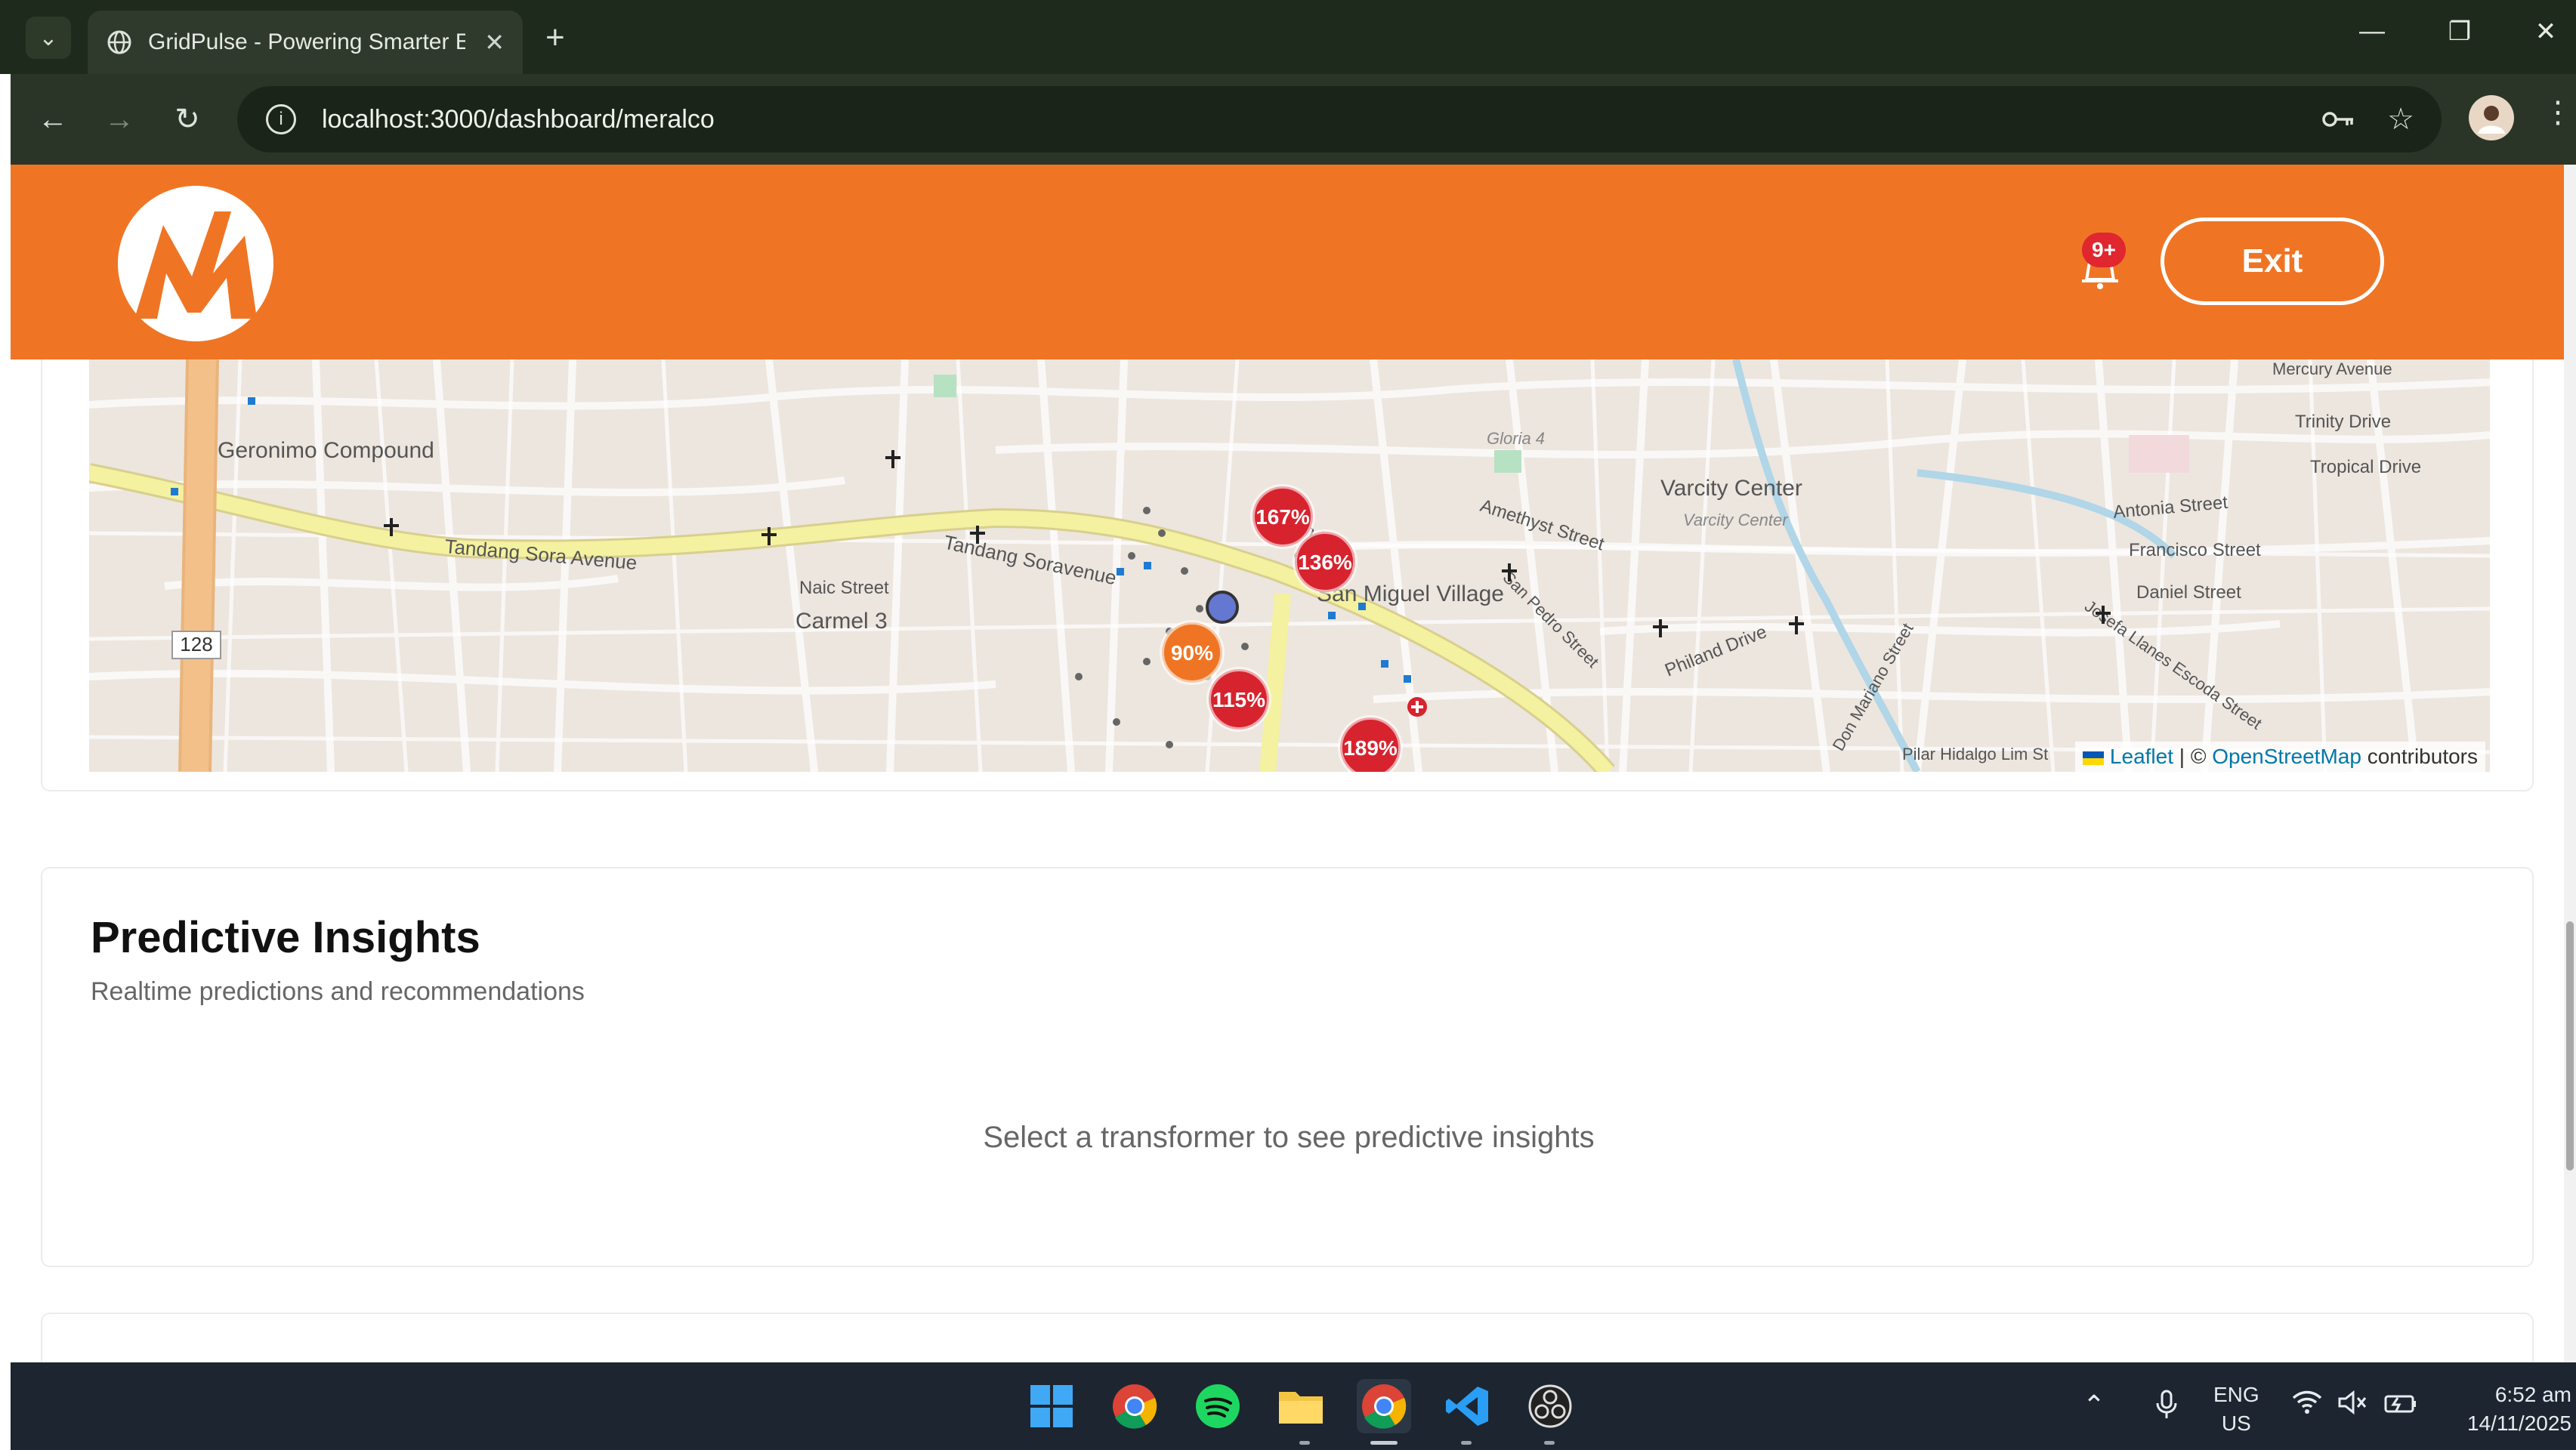 The image size is (2576, 1450). Describe the element at coordinates (1370, 748) in the screenshot. I see `transformer-marker-label: 189%` at that location.